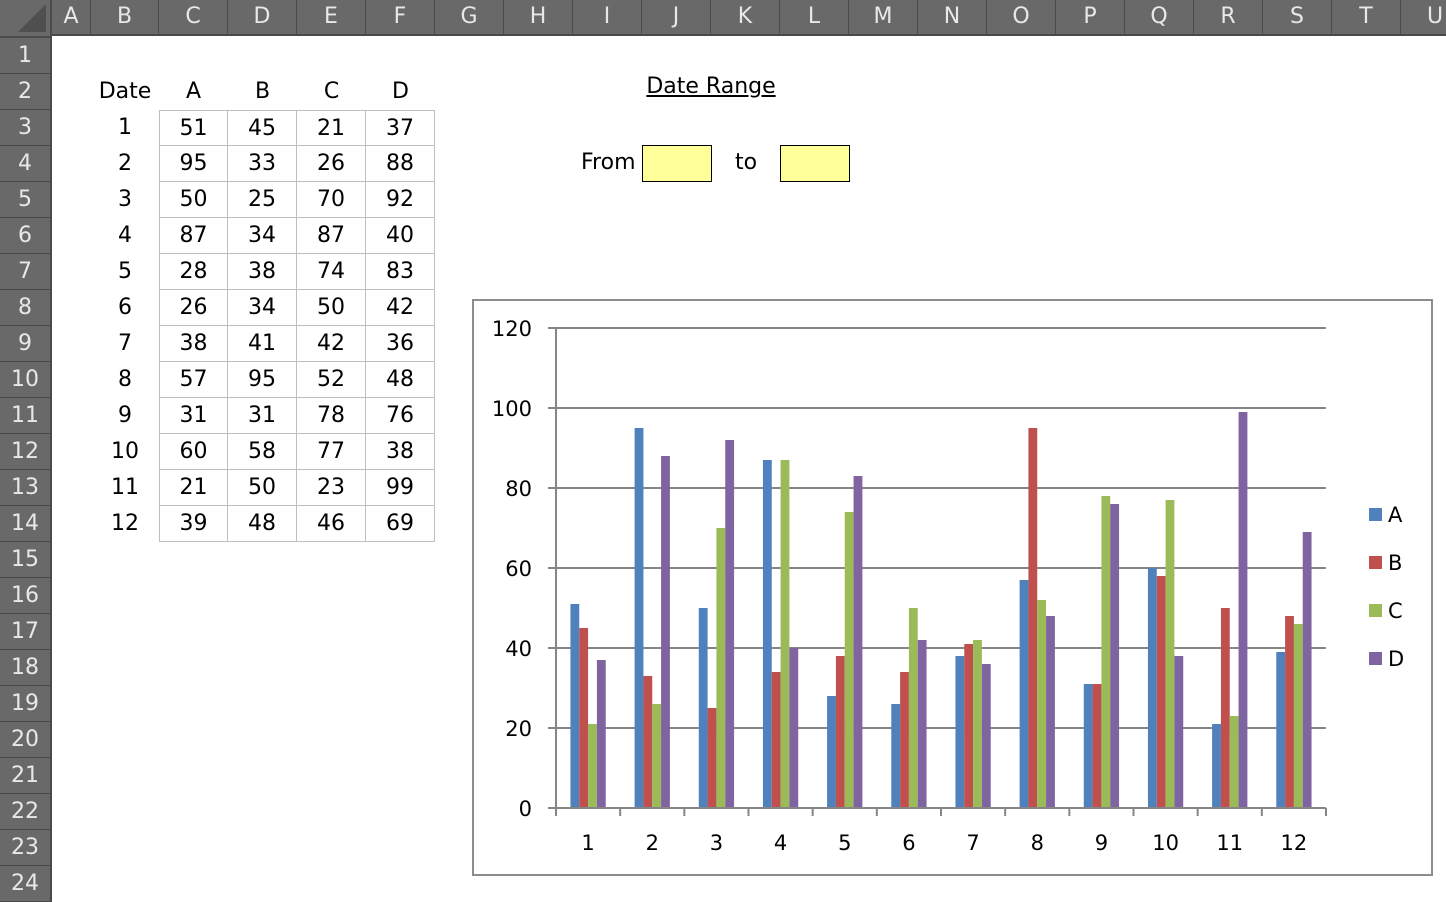 Image resolution: width=1446 pixels, height=902 pixels. Describe the element at coordinates (193, 452) in the screenshot. I see `value-cell: 60` at that location.